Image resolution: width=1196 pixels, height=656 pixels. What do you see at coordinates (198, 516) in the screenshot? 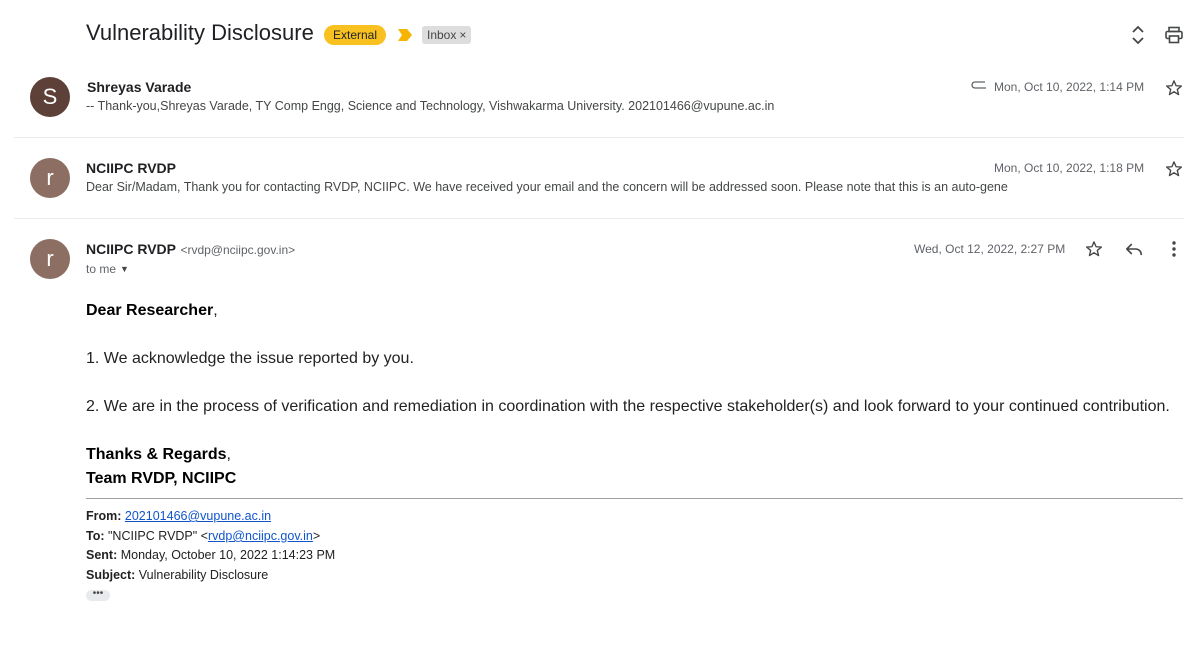
I see `quoted-from-link: 202101466@vupune.ac.in` at bounding box center [198, 516].